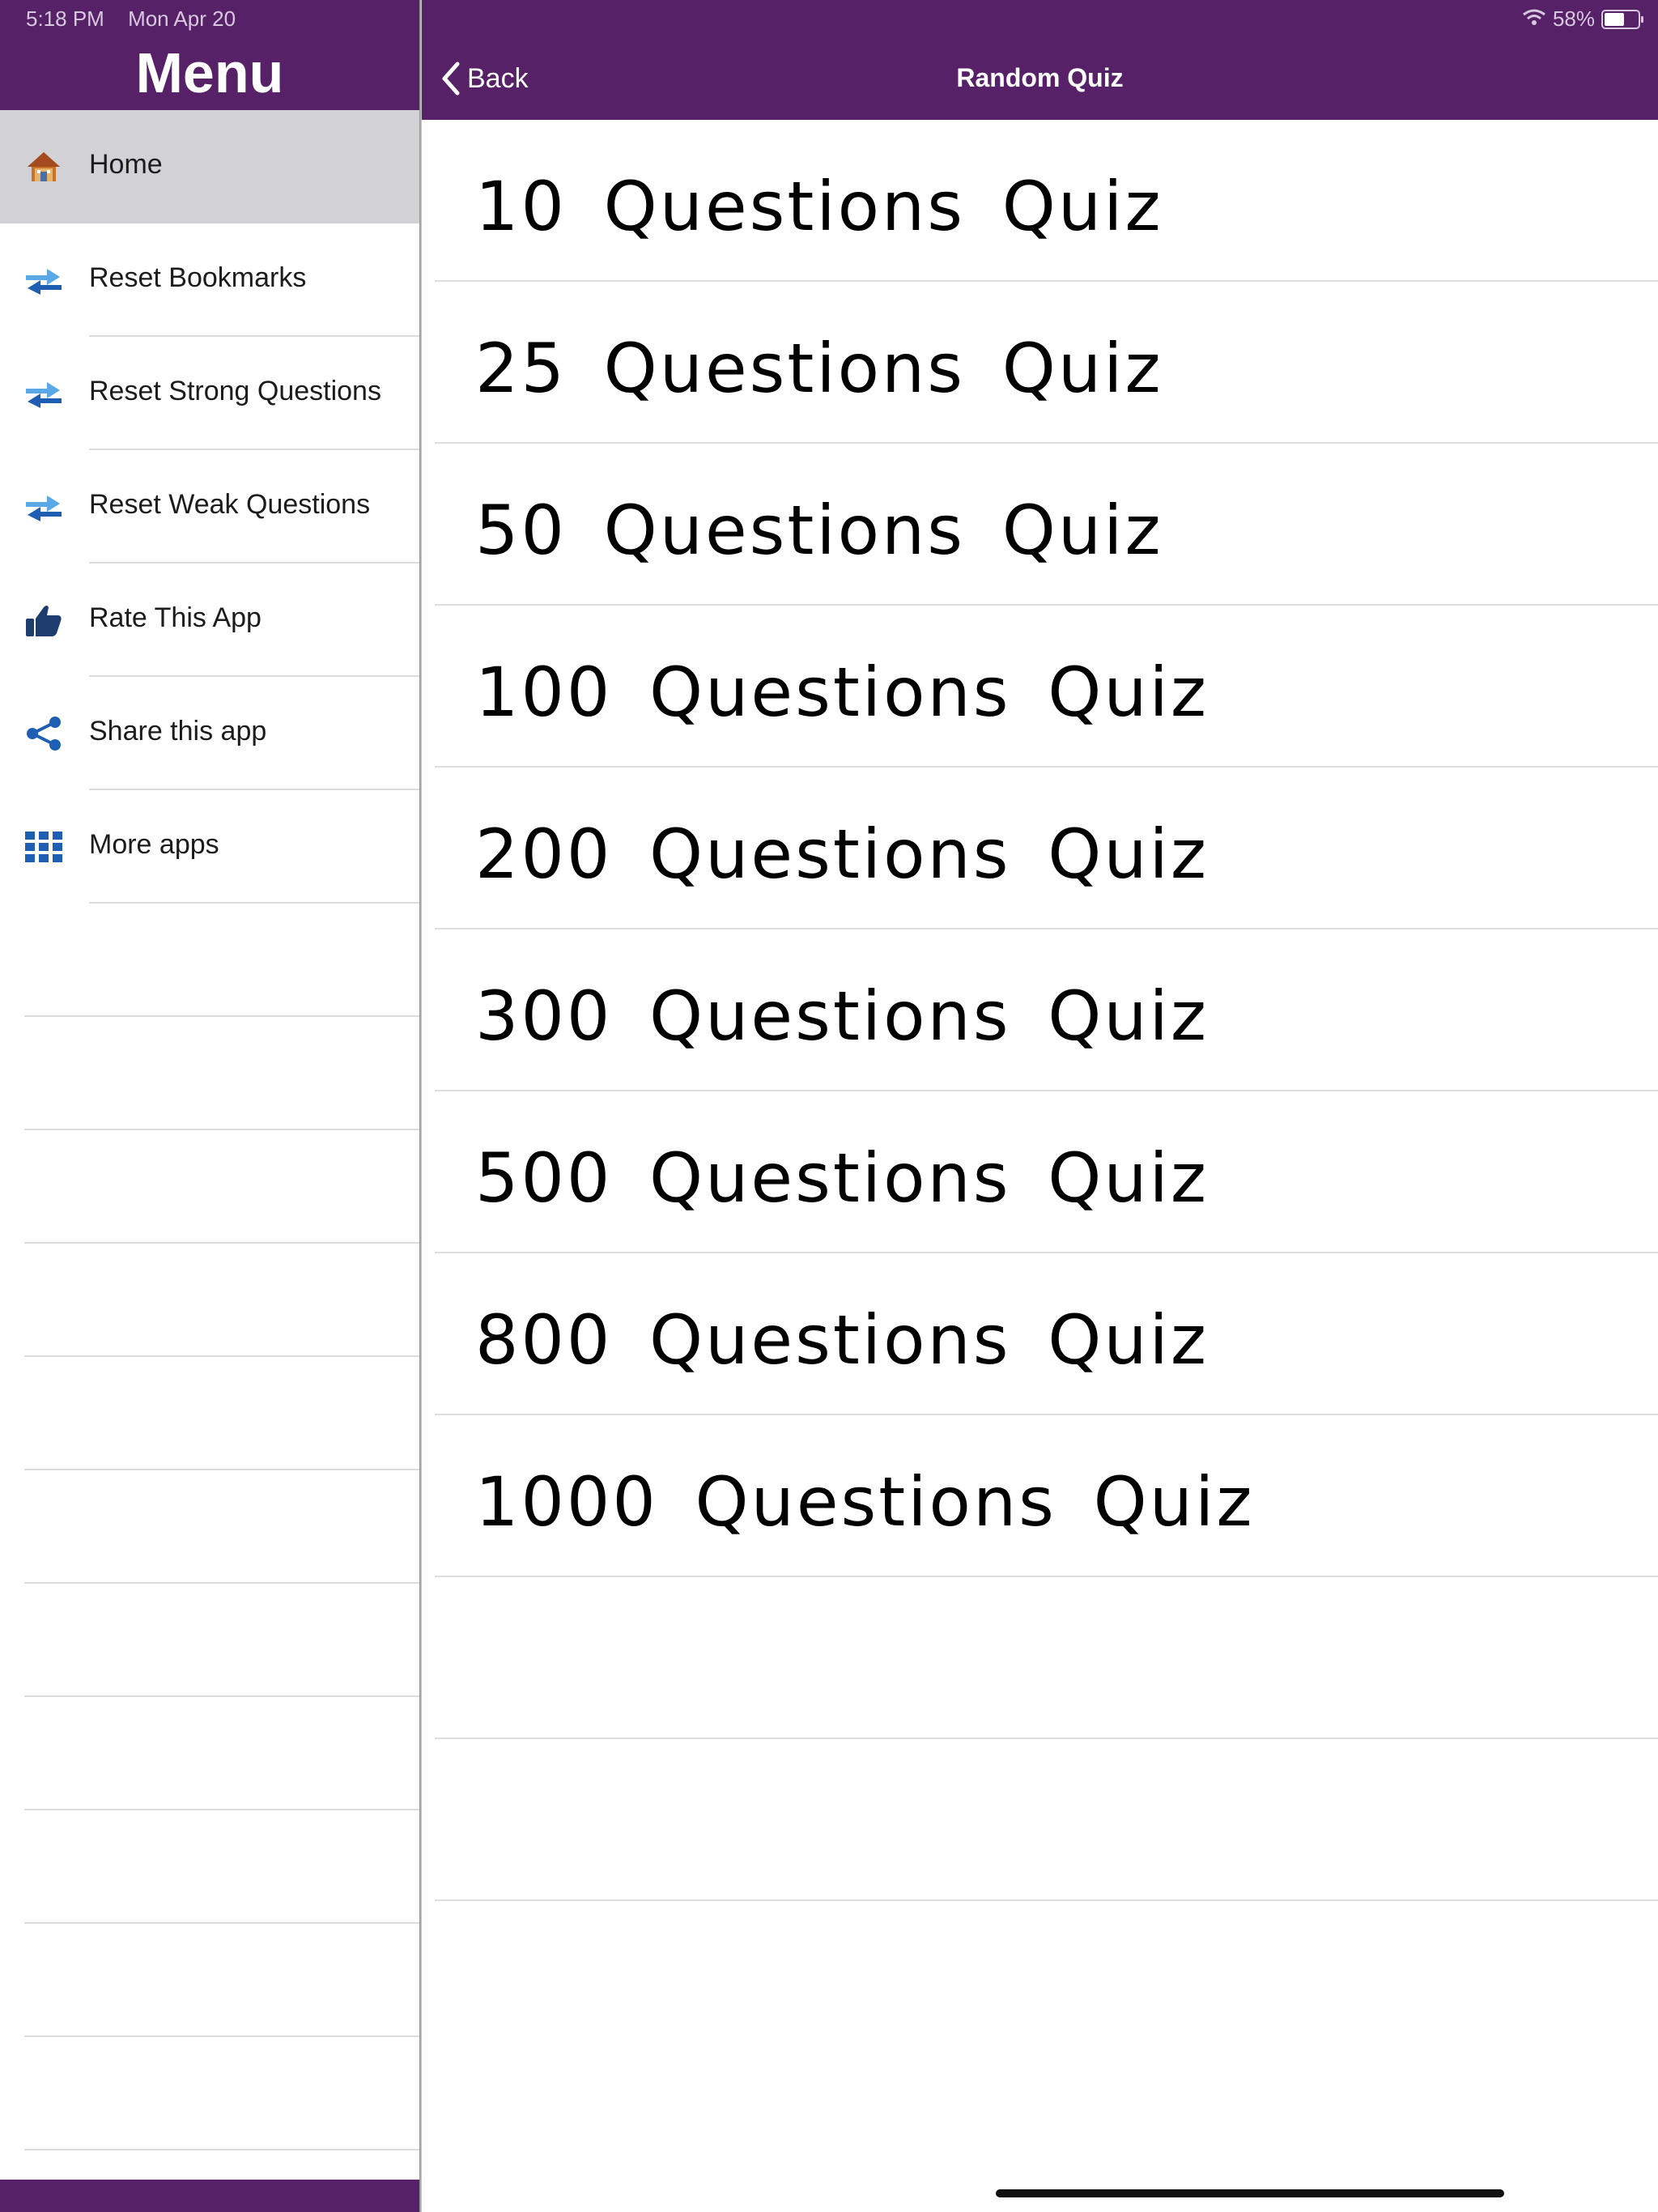 The image size is (1658, 2212). Describe the element at coordinates (1040, 60) in the screenshot. I see `navigation-bar: 58% Back Random Quiz` at that location.